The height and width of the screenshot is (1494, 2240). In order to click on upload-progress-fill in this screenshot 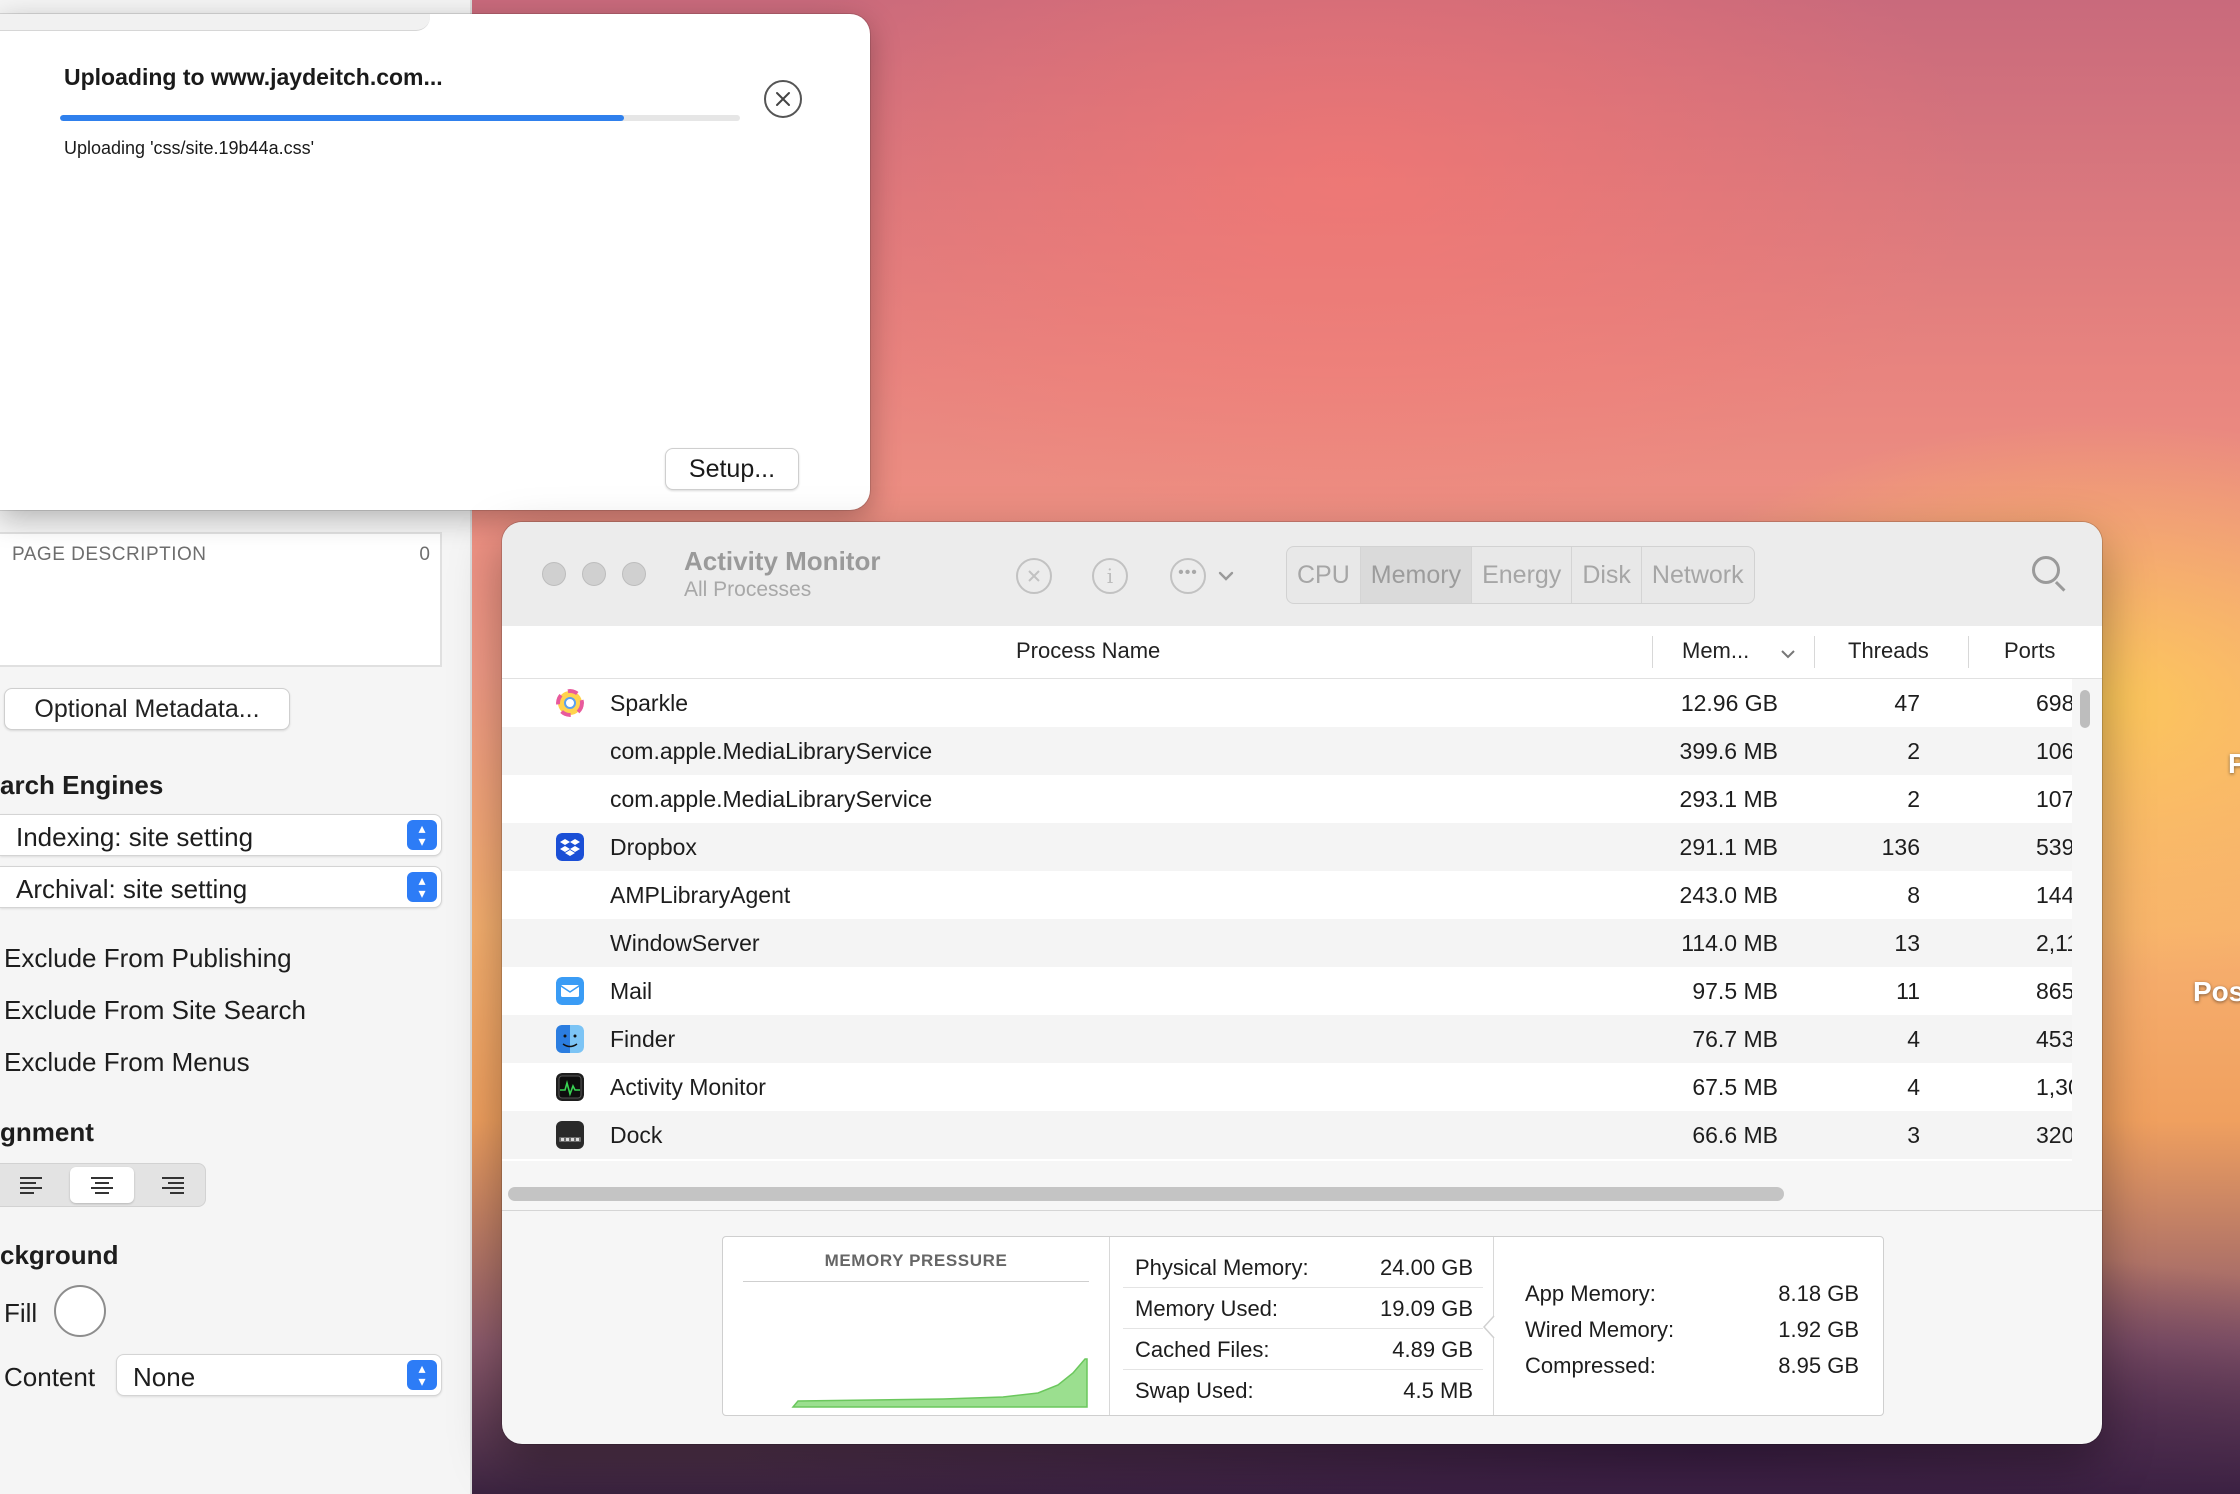, I will do `click(342, 118)`.